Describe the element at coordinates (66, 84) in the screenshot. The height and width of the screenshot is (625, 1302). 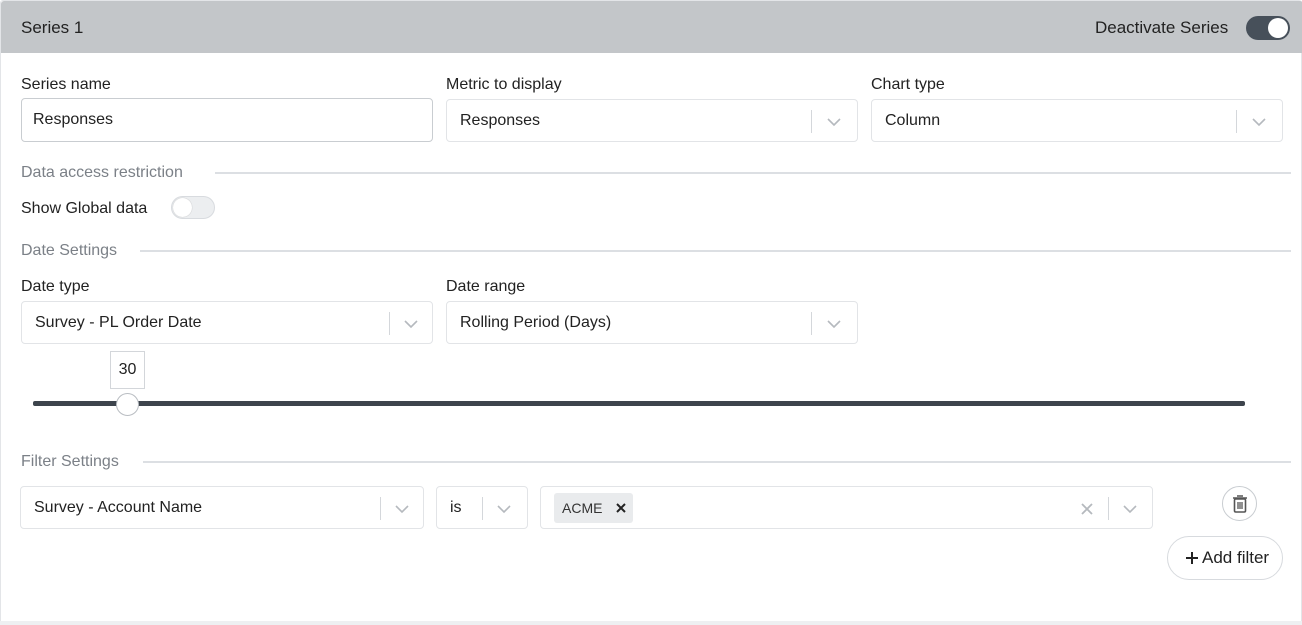
I see `series-name-label: Series name` at that location.